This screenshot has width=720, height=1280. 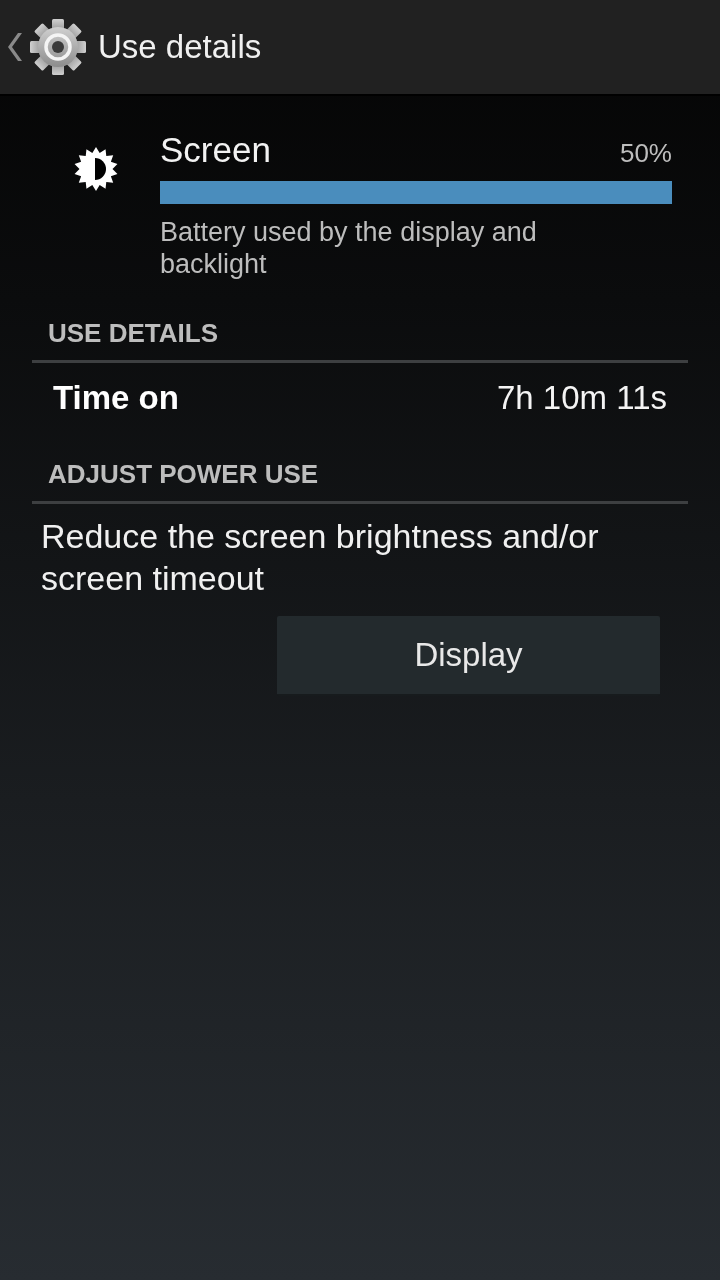 What do you see at coordinates (645, 153) in the screenshot?
I see `usage-percent: 50%` at bounding box center [645, 153].